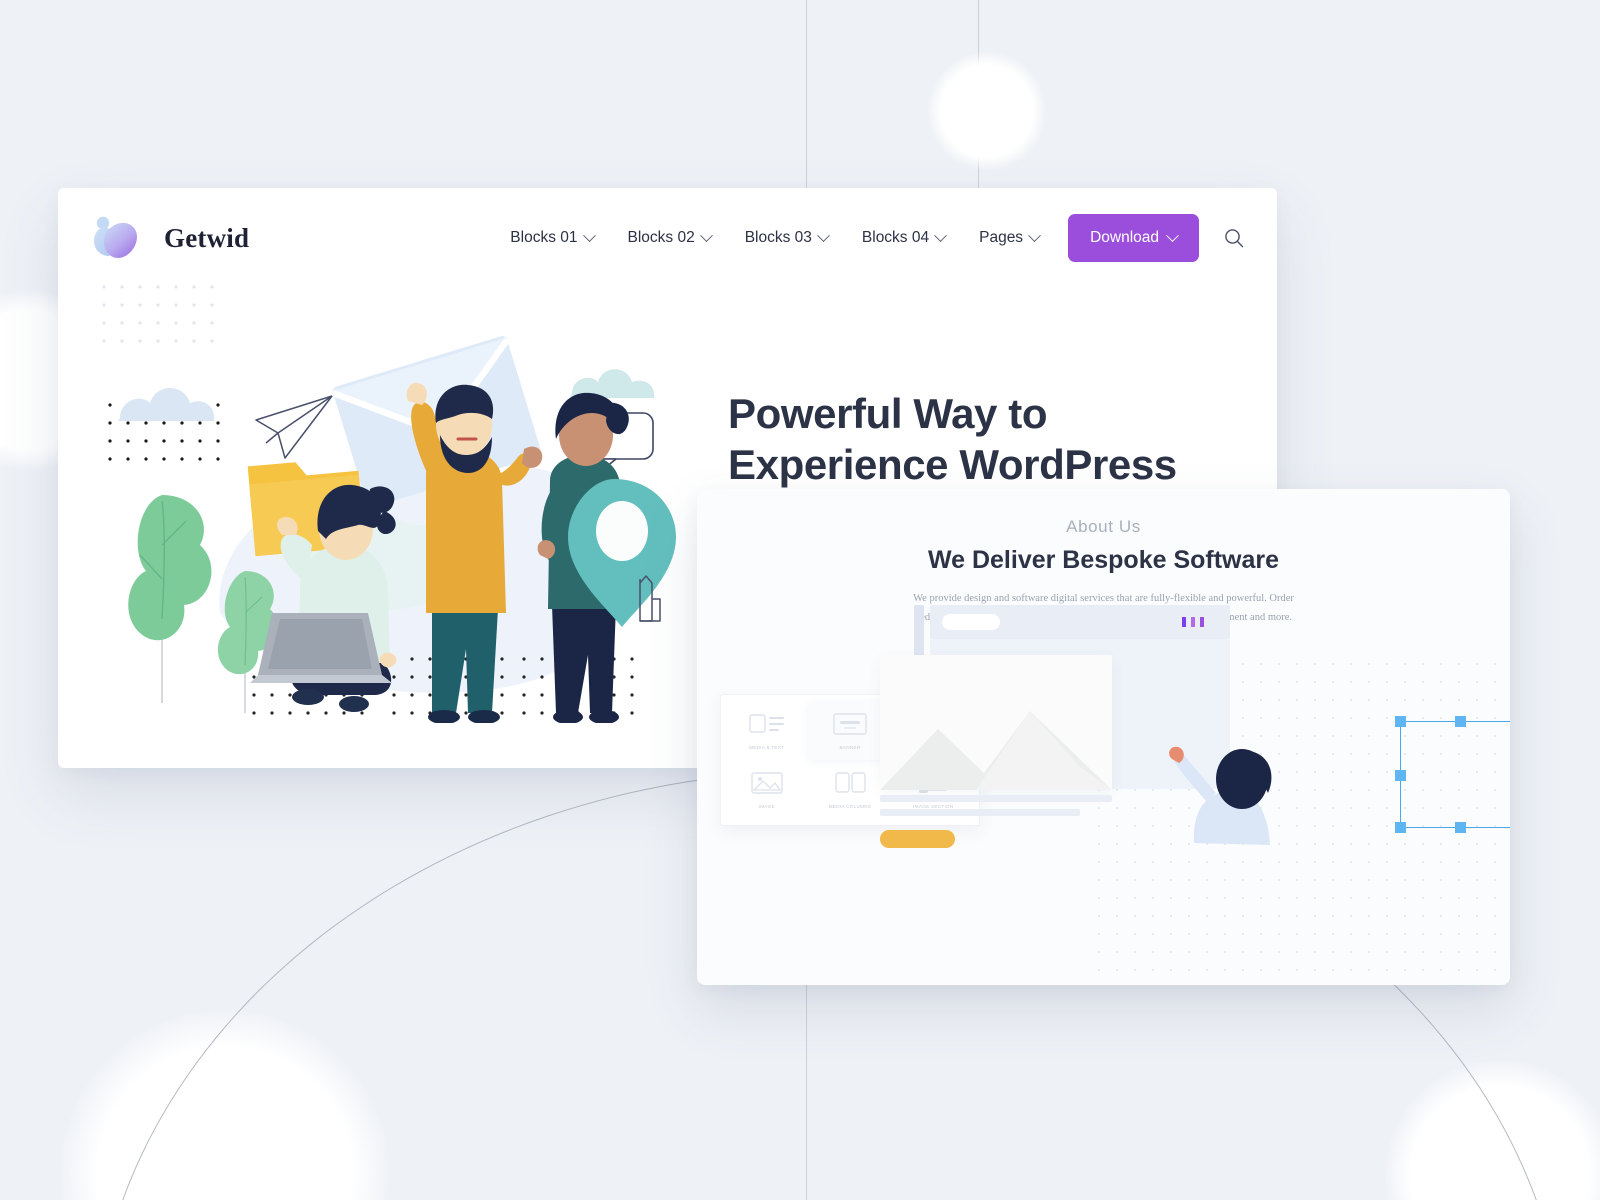 The height and width of the screenshot is (1200, 1600). Describe the element at coordinates (1218, 790) in the screenshot. I see `person-illustration` at that location.